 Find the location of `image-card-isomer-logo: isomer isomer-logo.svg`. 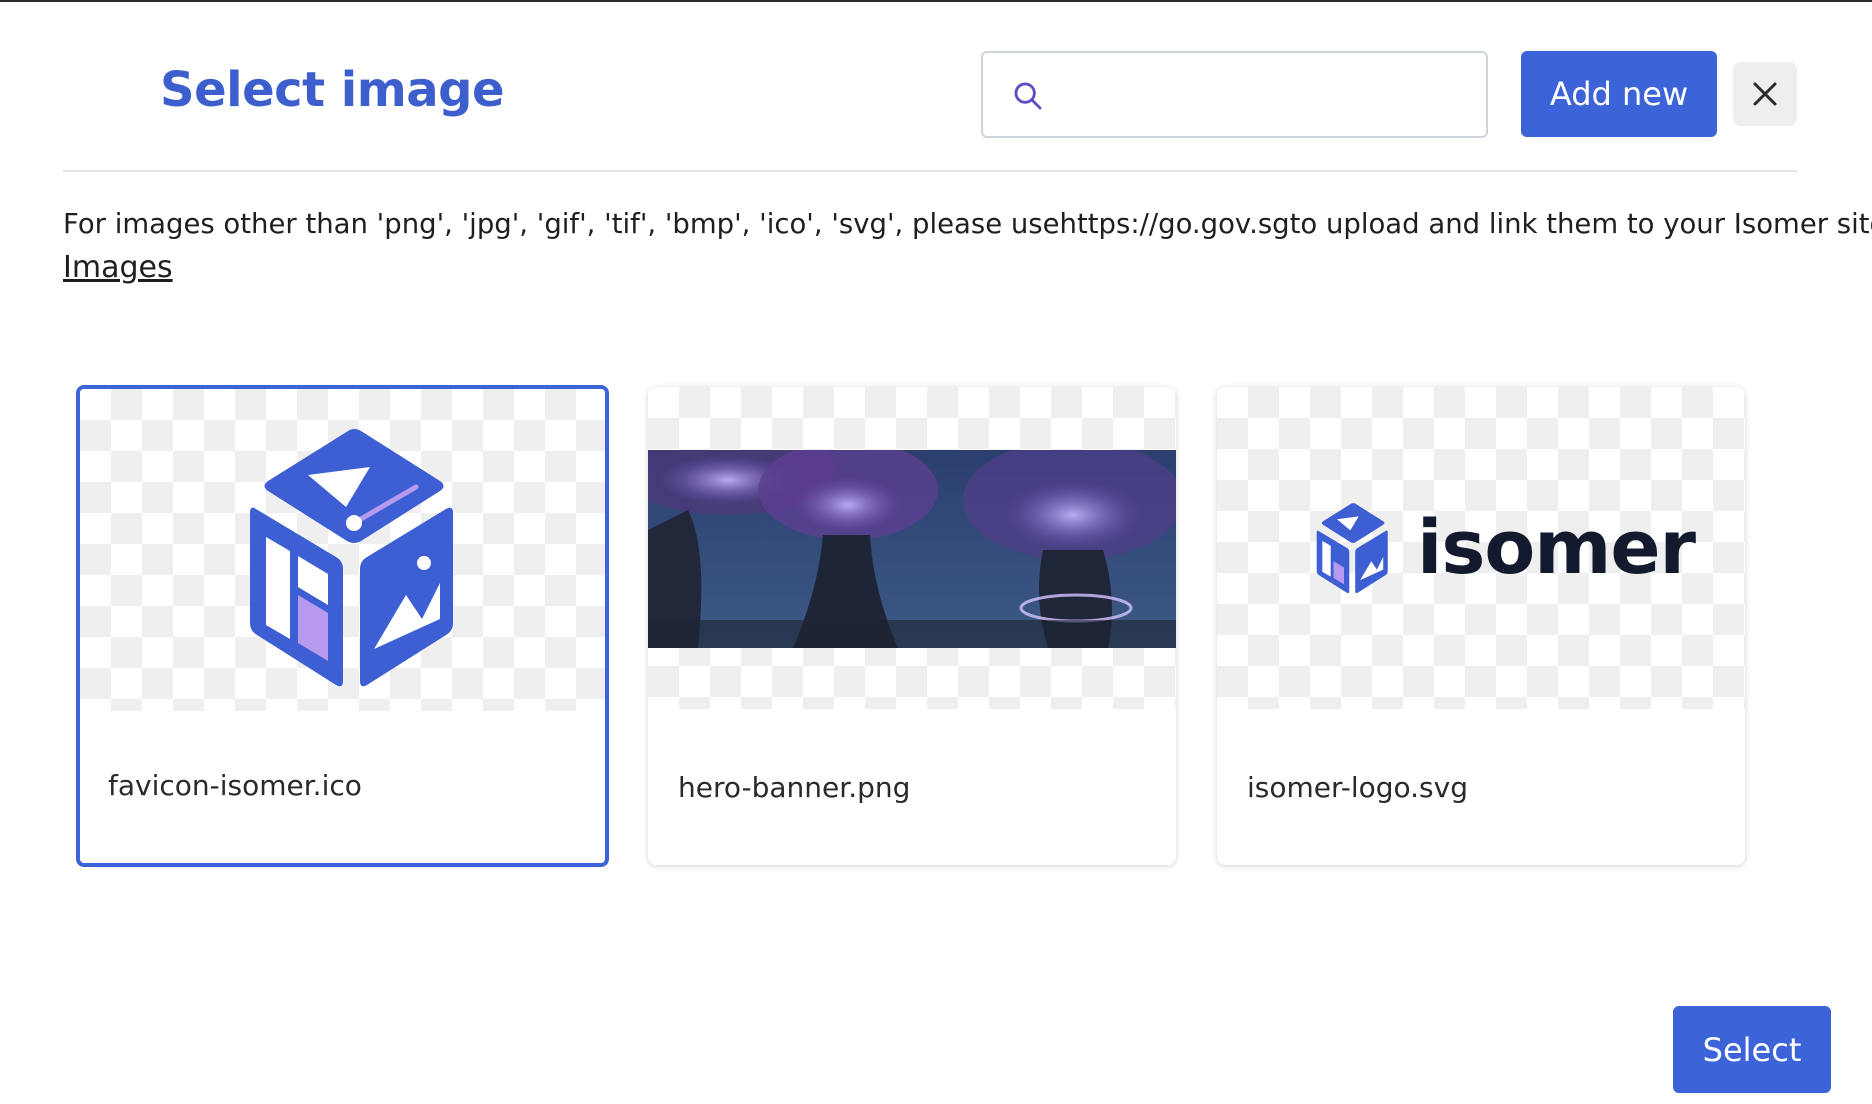

image-card-isomer-logo: isomer isomer-logo.svg is located at coordinates (1481, 626).